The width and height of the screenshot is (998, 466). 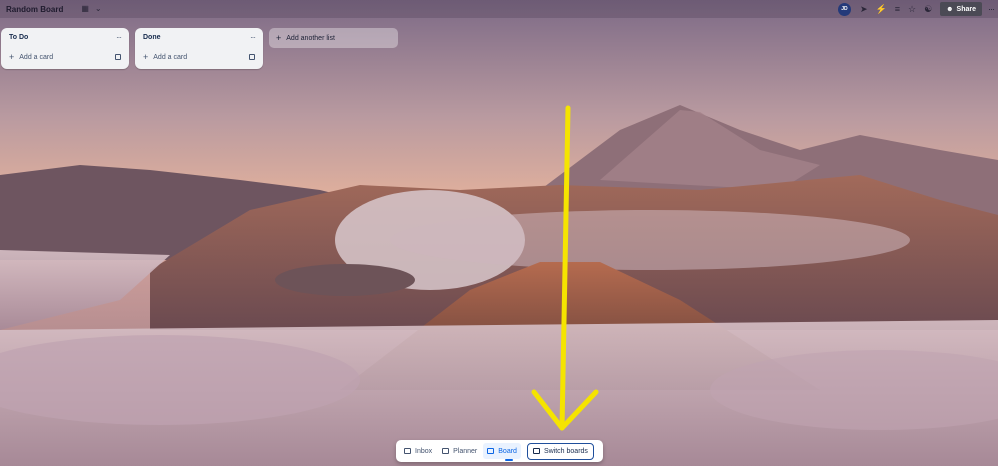 I want to click on planner-button: Planner, so click(x=459, y=451).